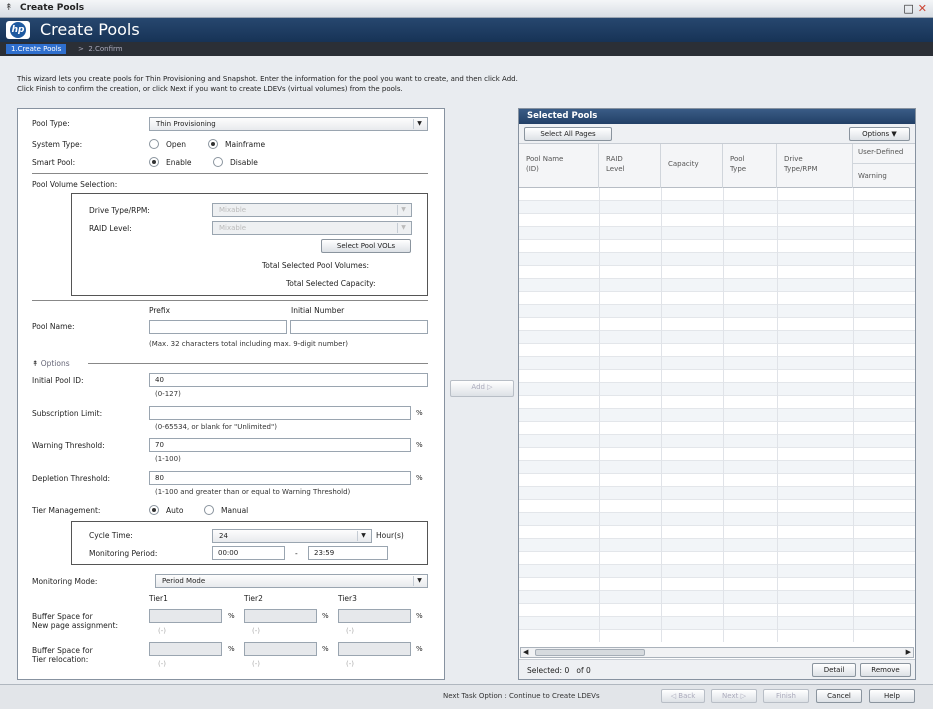 This screenshot has height=709, width=933. What do you see at coordinates (872, 176) in the screenshot?
I see `column-warning-label: Warning` at bounding box center [872, 176].